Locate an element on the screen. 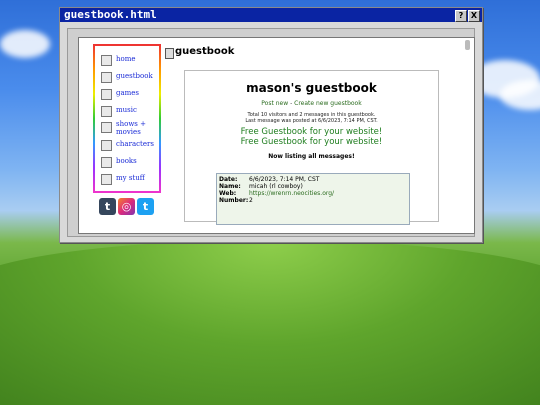  sidebar-item-label: games is located at coordinates (128, 93).